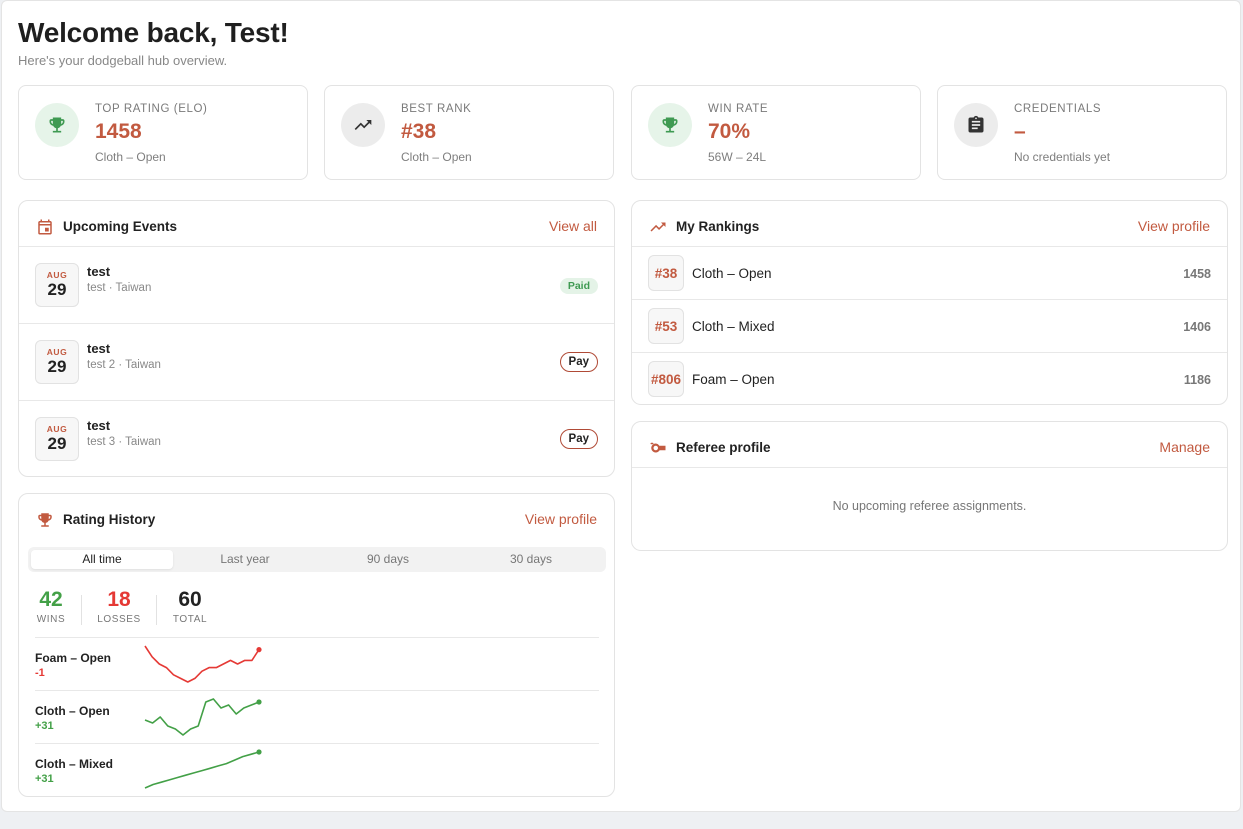  Describe the element at coordinates (102, 559) in the screenshot. I see `tab-all-time: All time` at that location.